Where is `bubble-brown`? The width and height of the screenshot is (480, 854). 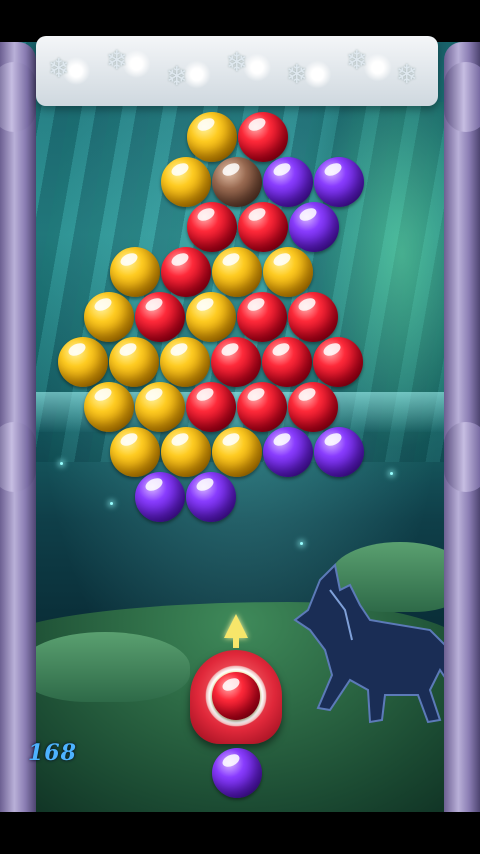 bubble-brown is located at coordinates (237, 182).